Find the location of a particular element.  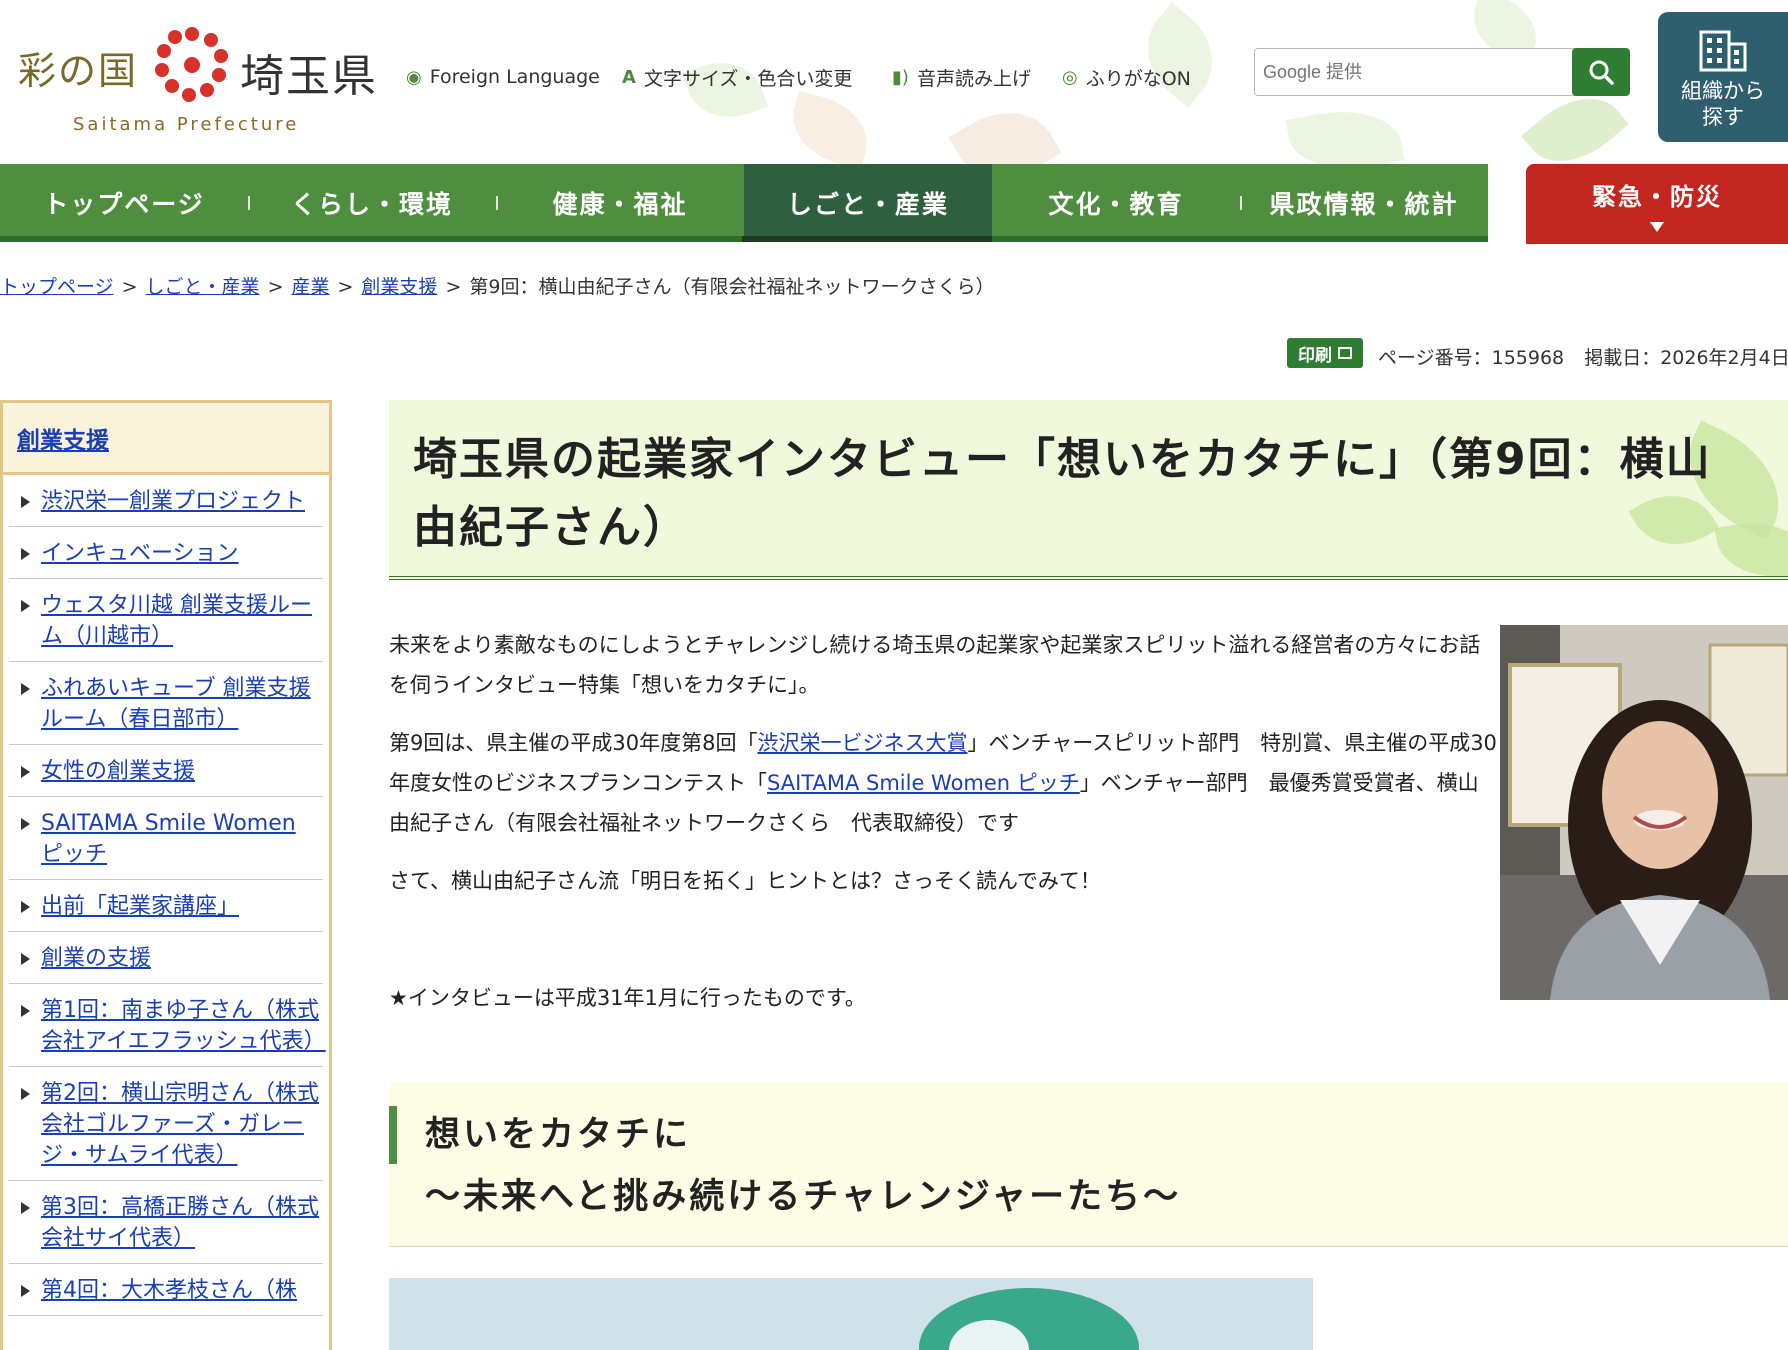

speaker-icon: ▮) is located at coordinates (900, 77).